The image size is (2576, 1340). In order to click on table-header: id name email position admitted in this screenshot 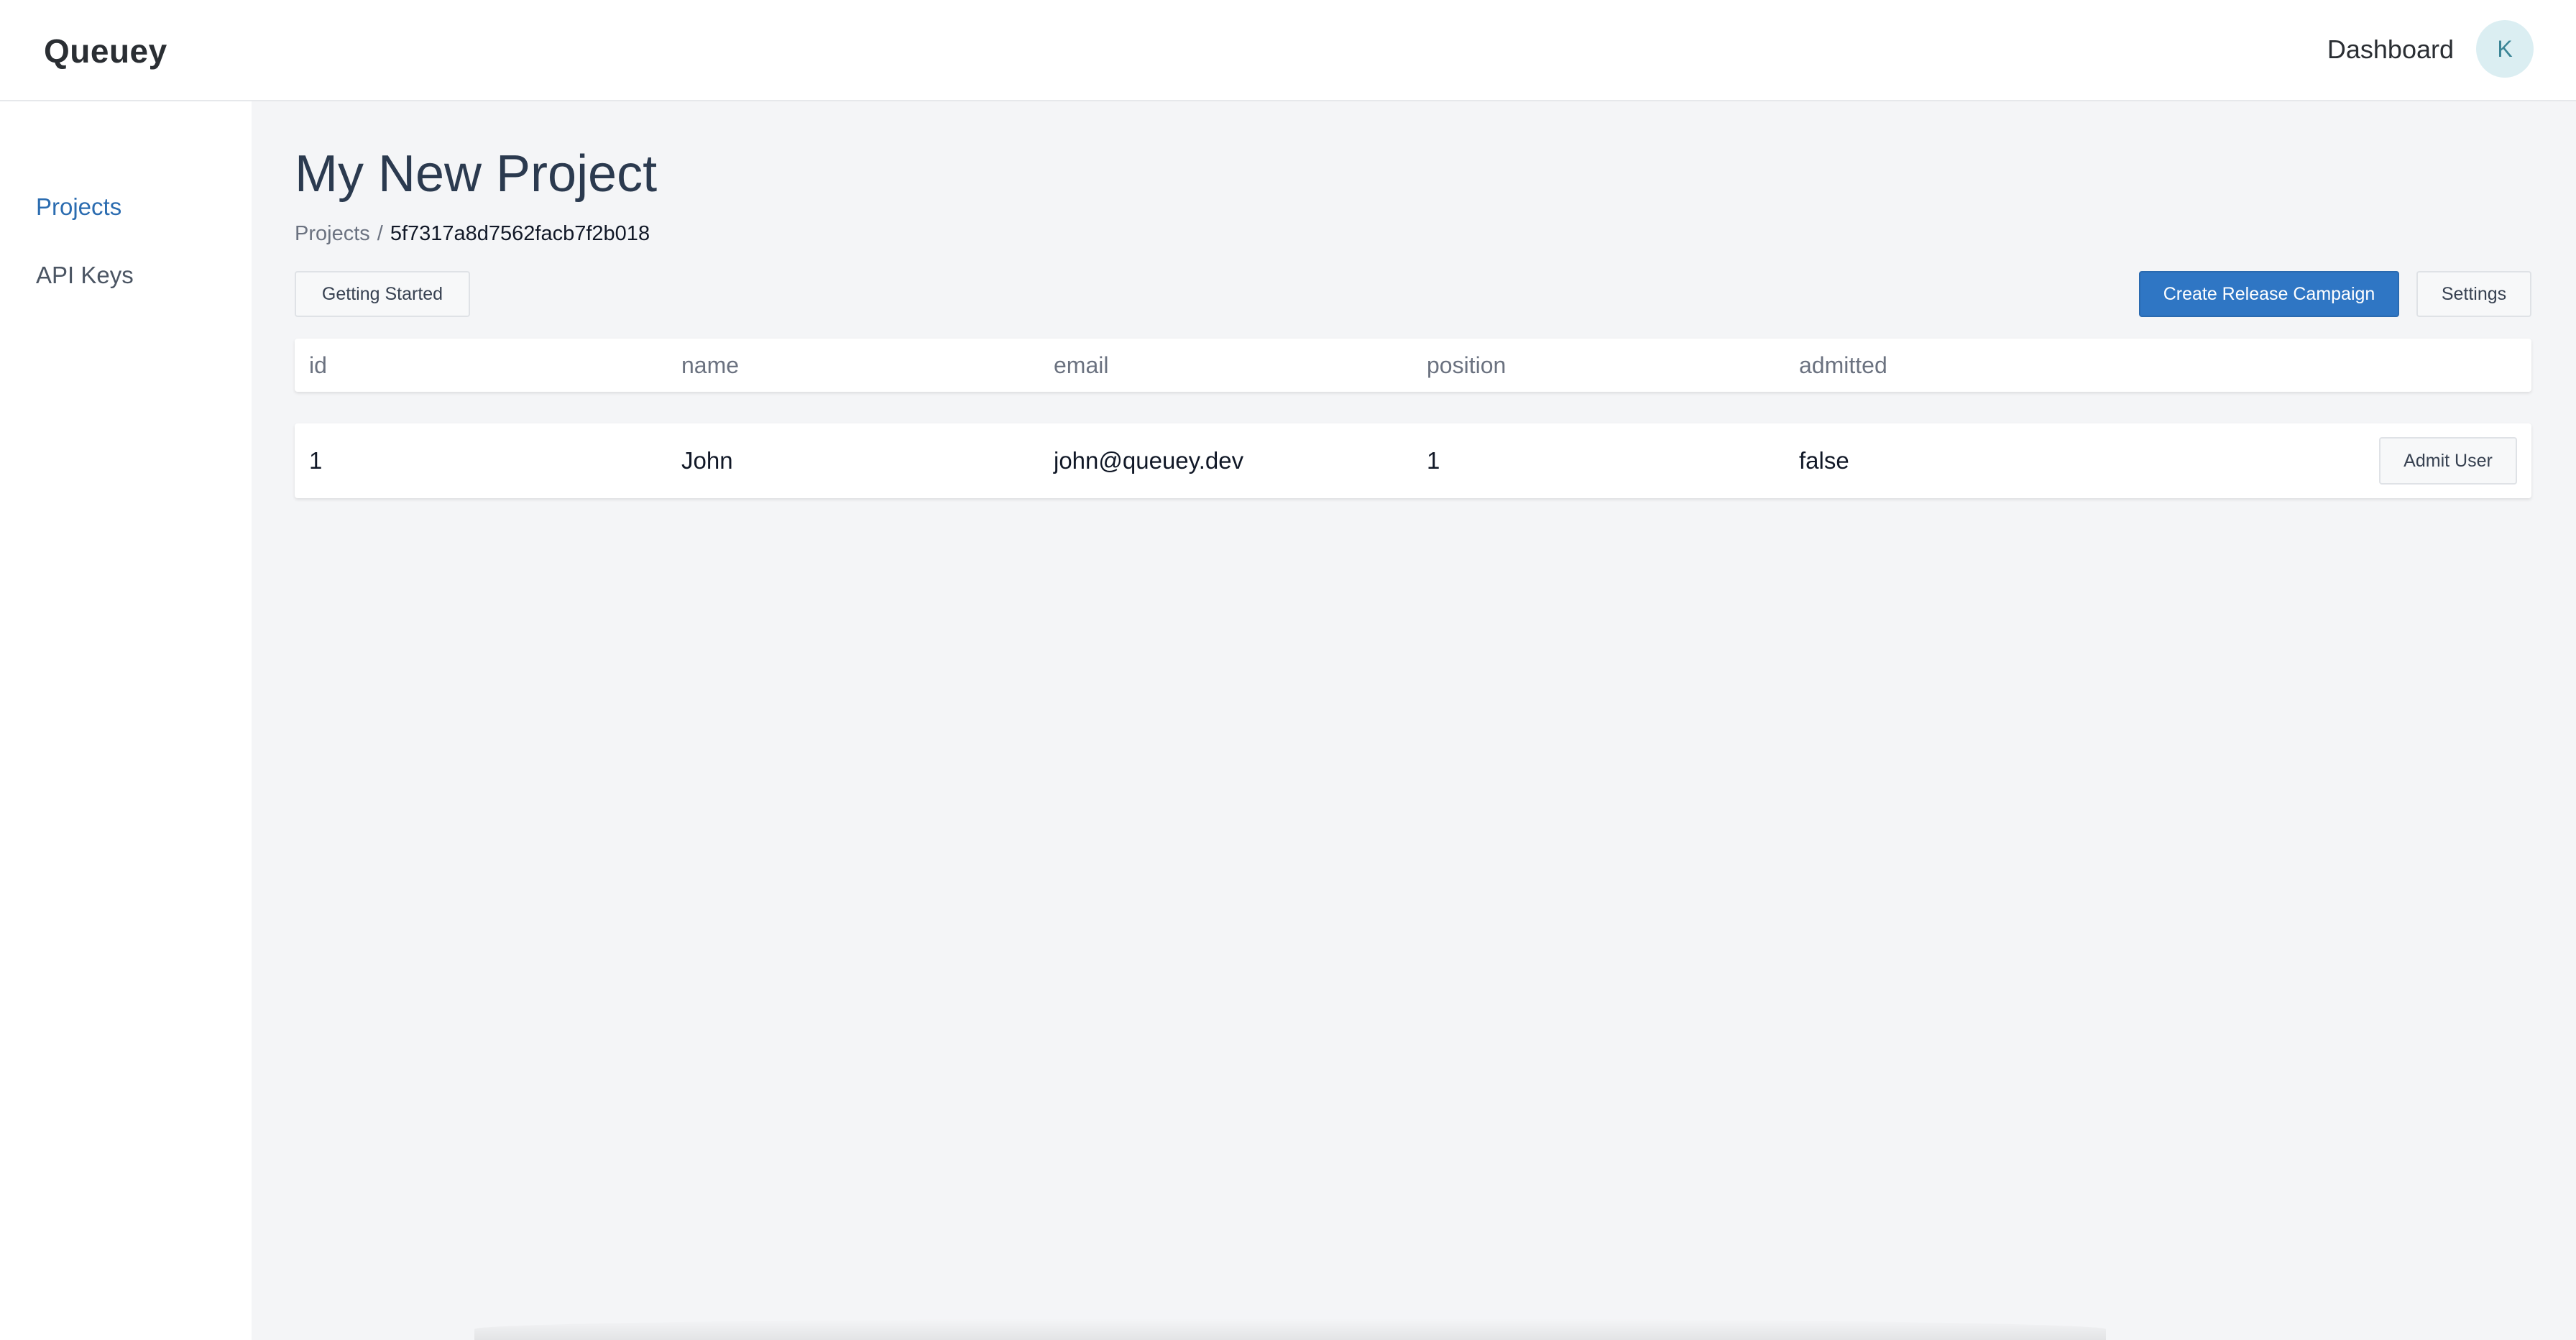, I will do `click(1413, 365)`.